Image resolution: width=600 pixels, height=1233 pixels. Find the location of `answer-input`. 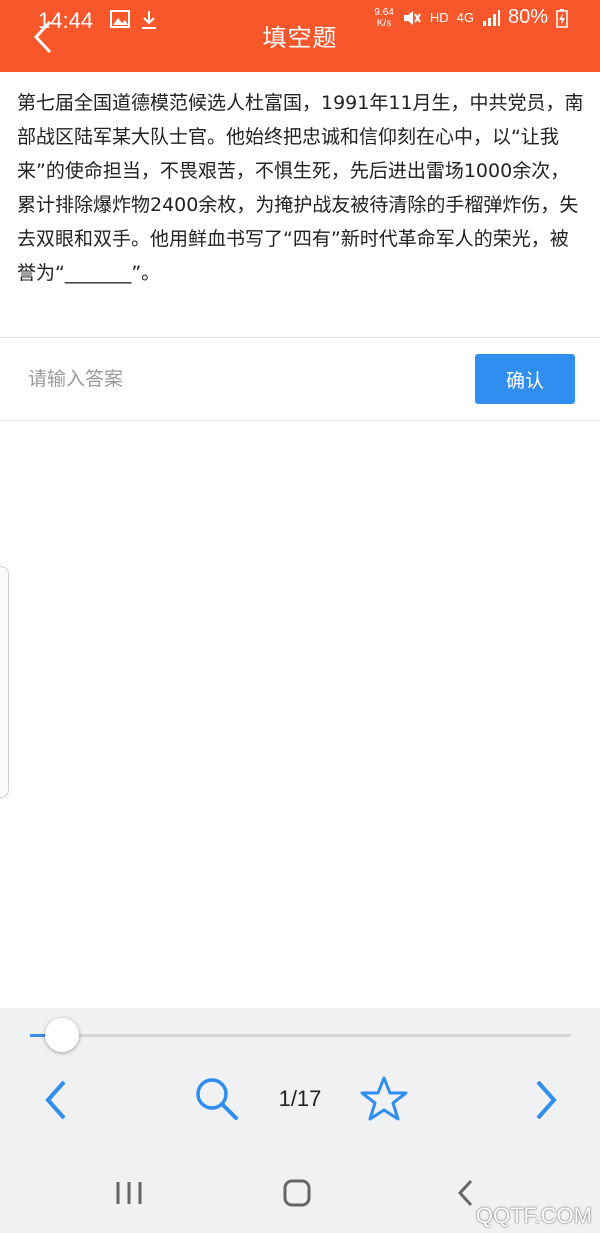

answer-input is located at coordinates (238, 379).